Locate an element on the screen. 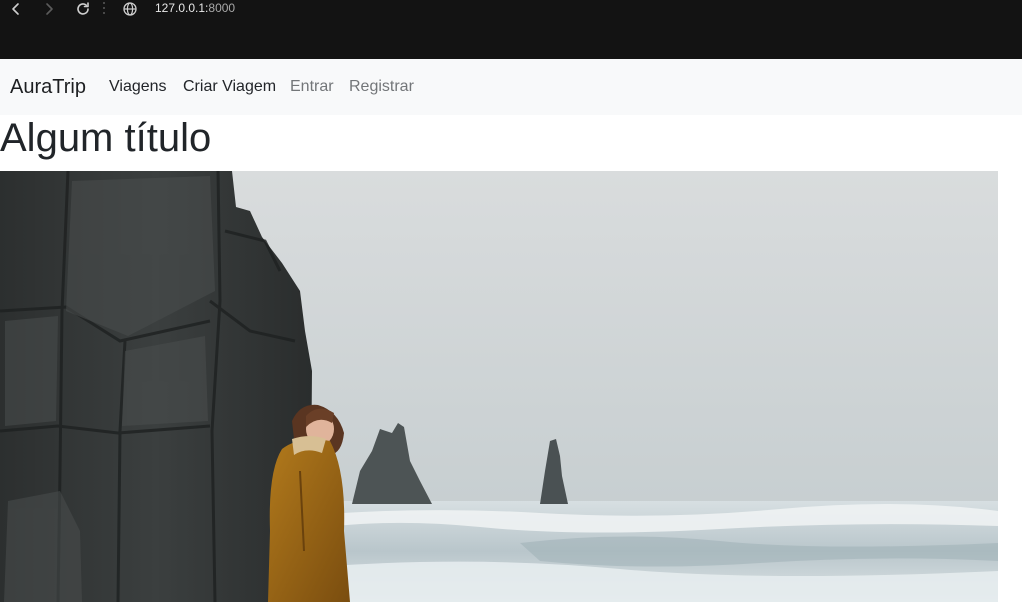 Image resolution: width=1022 pixels, height=602 pixels. nav-link-viagens: Viagens is located at coordinates (138, 87).